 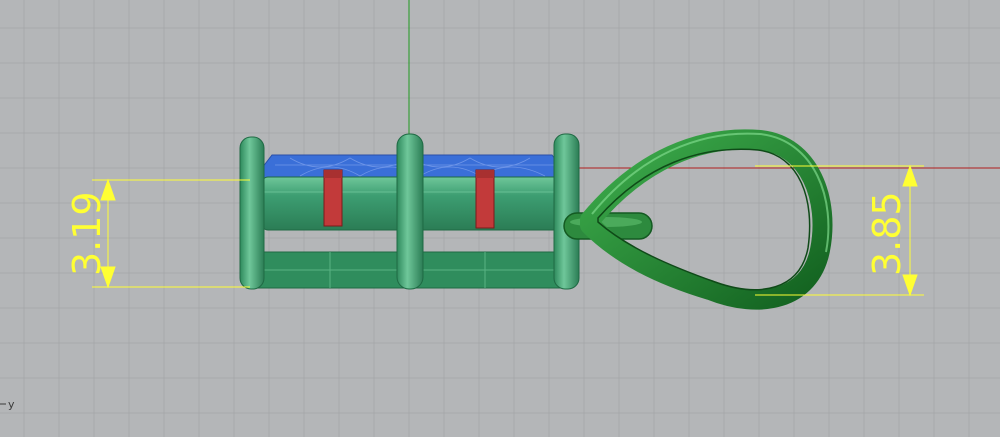 I want to click on marker-right, so click(x=485, y=199).